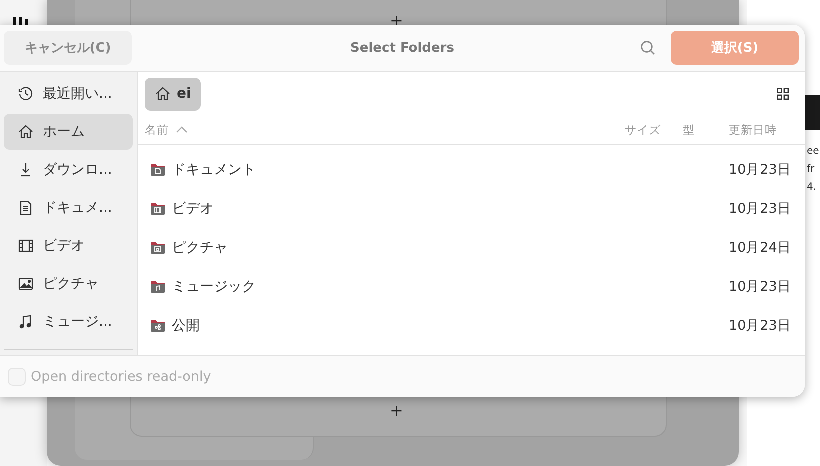 The height and width of the screenshot is (466, 820). Describe the element at coordinates (811, 170) in the screenshot. I see `side-text: fr` at that location.